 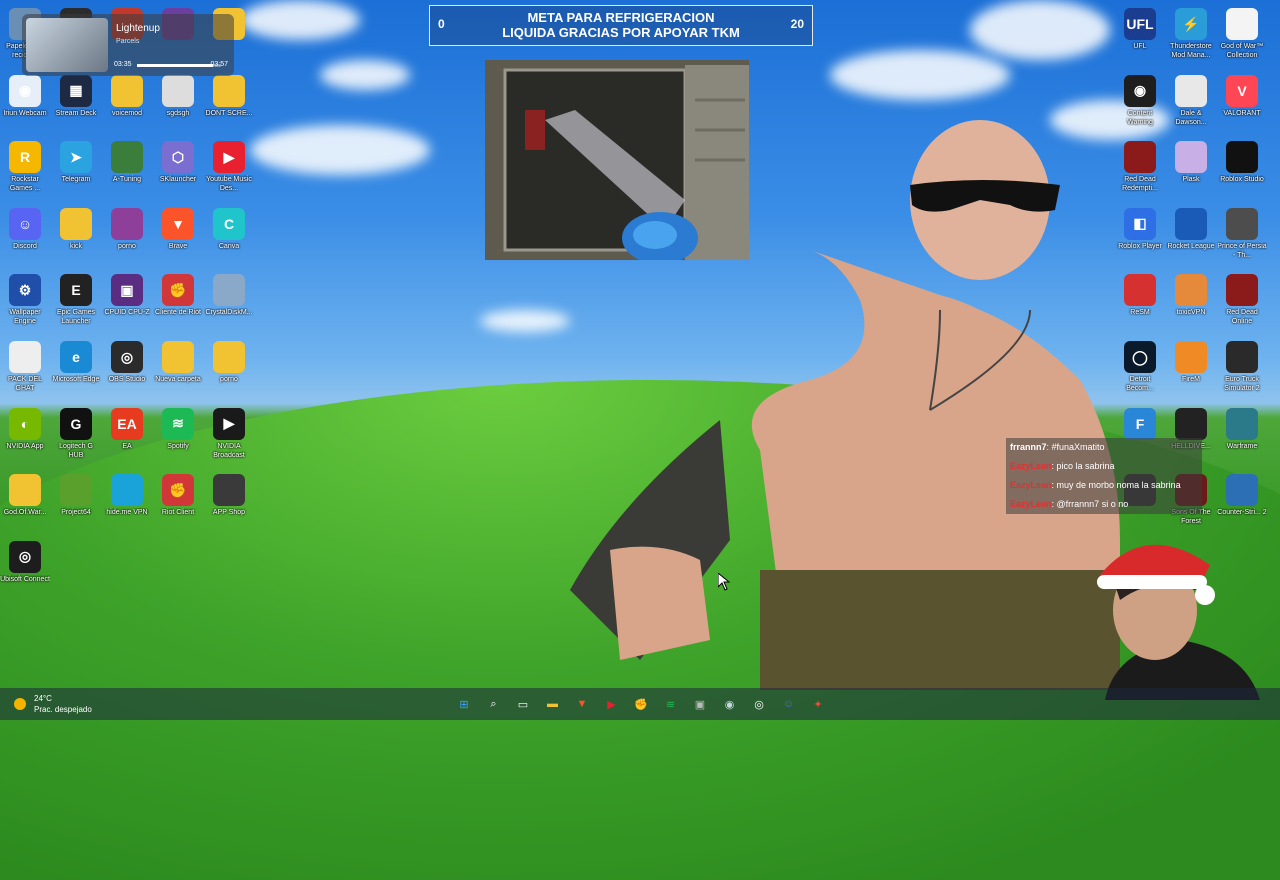 What do you see at coordinates (63, 709) in the screenshot?
I see `weather-condition: Prac. despejado` at bounding box center [63, 709].